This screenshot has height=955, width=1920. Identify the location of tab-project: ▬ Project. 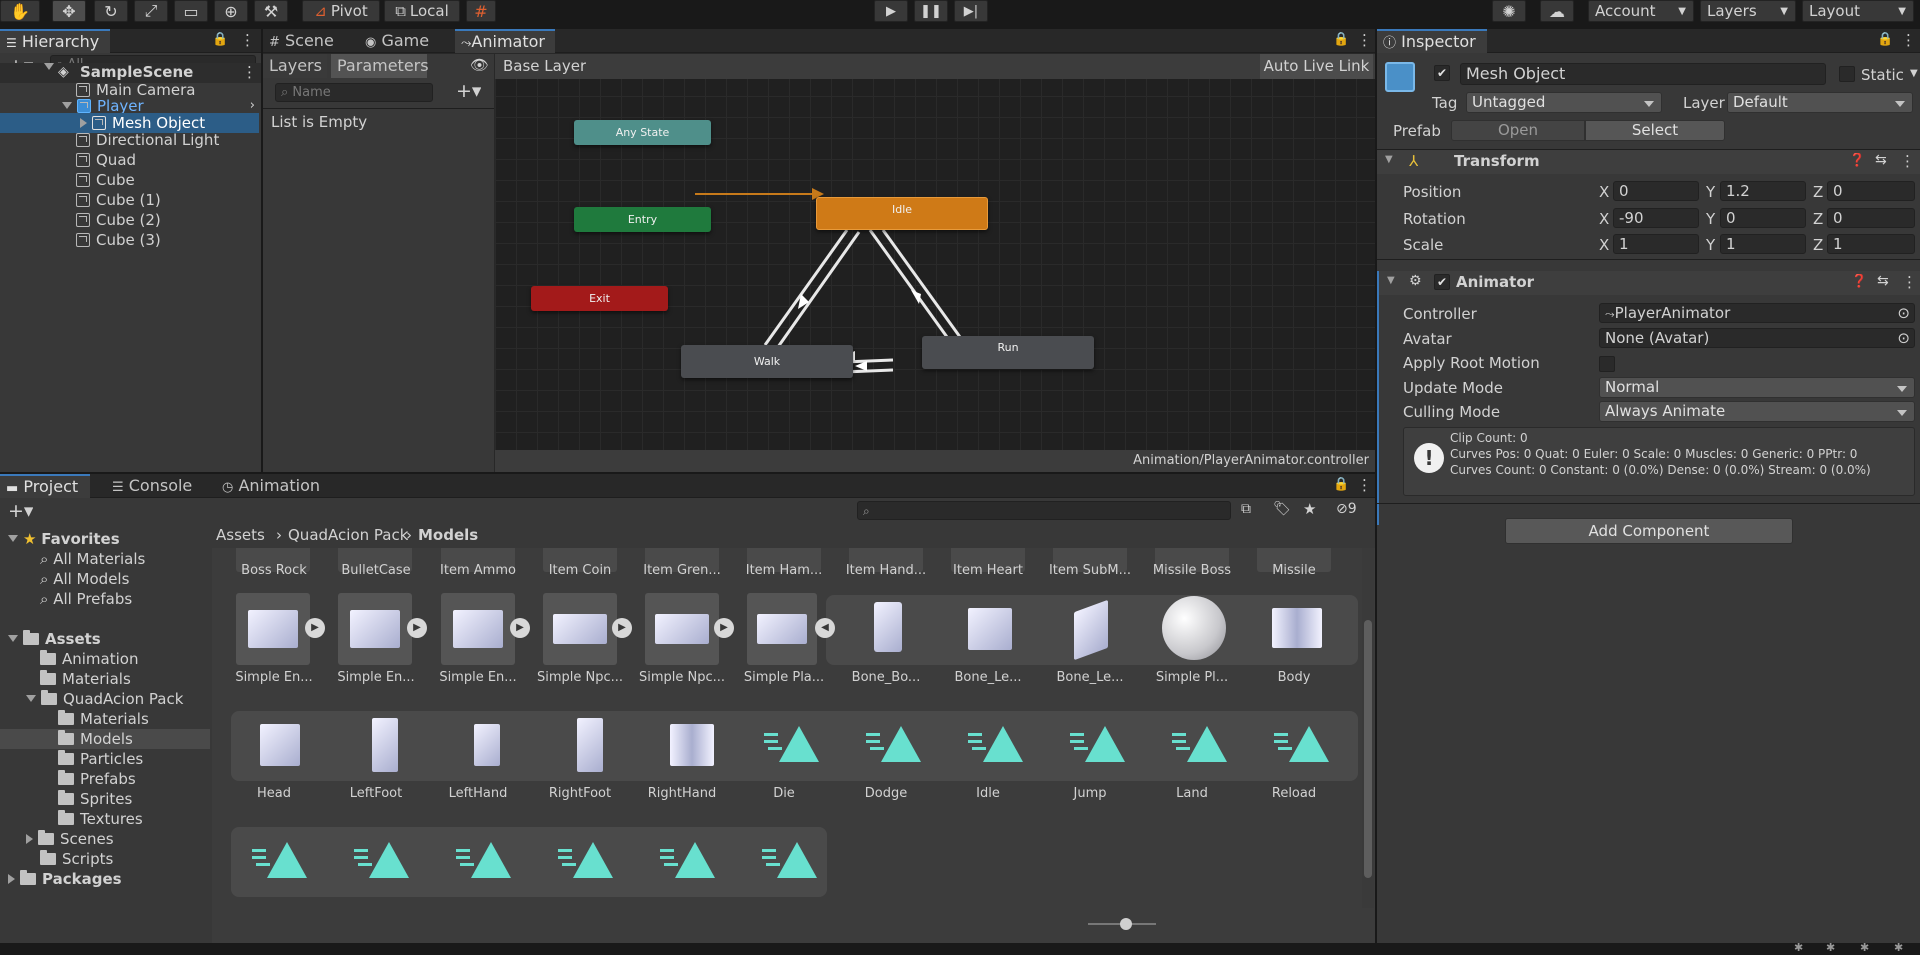
(45, 486).